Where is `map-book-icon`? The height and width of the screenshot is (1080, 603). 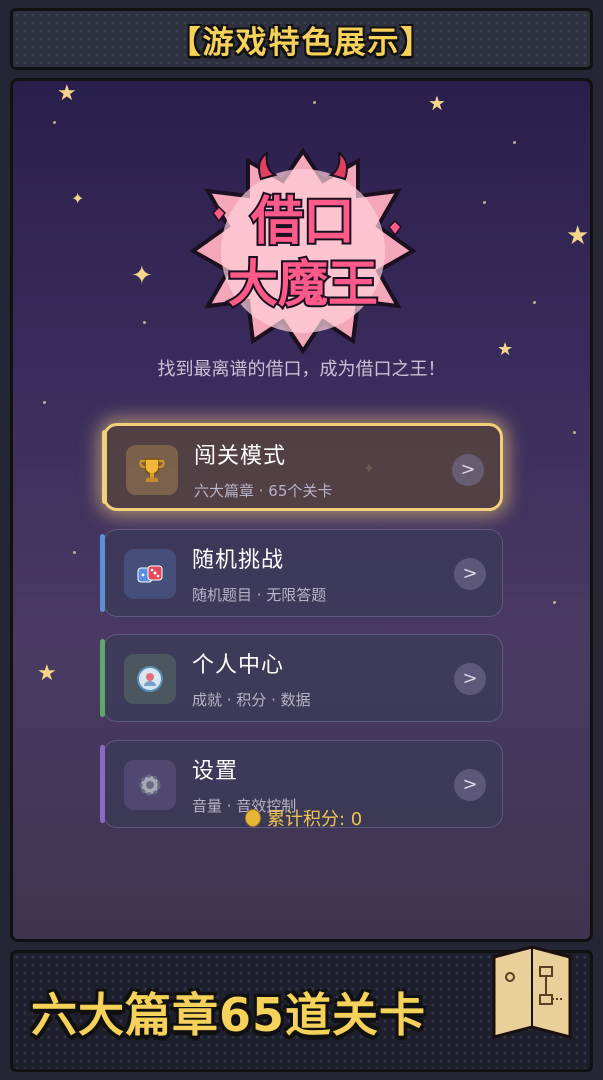
map-book-icon is located at coordinates (532, 992).